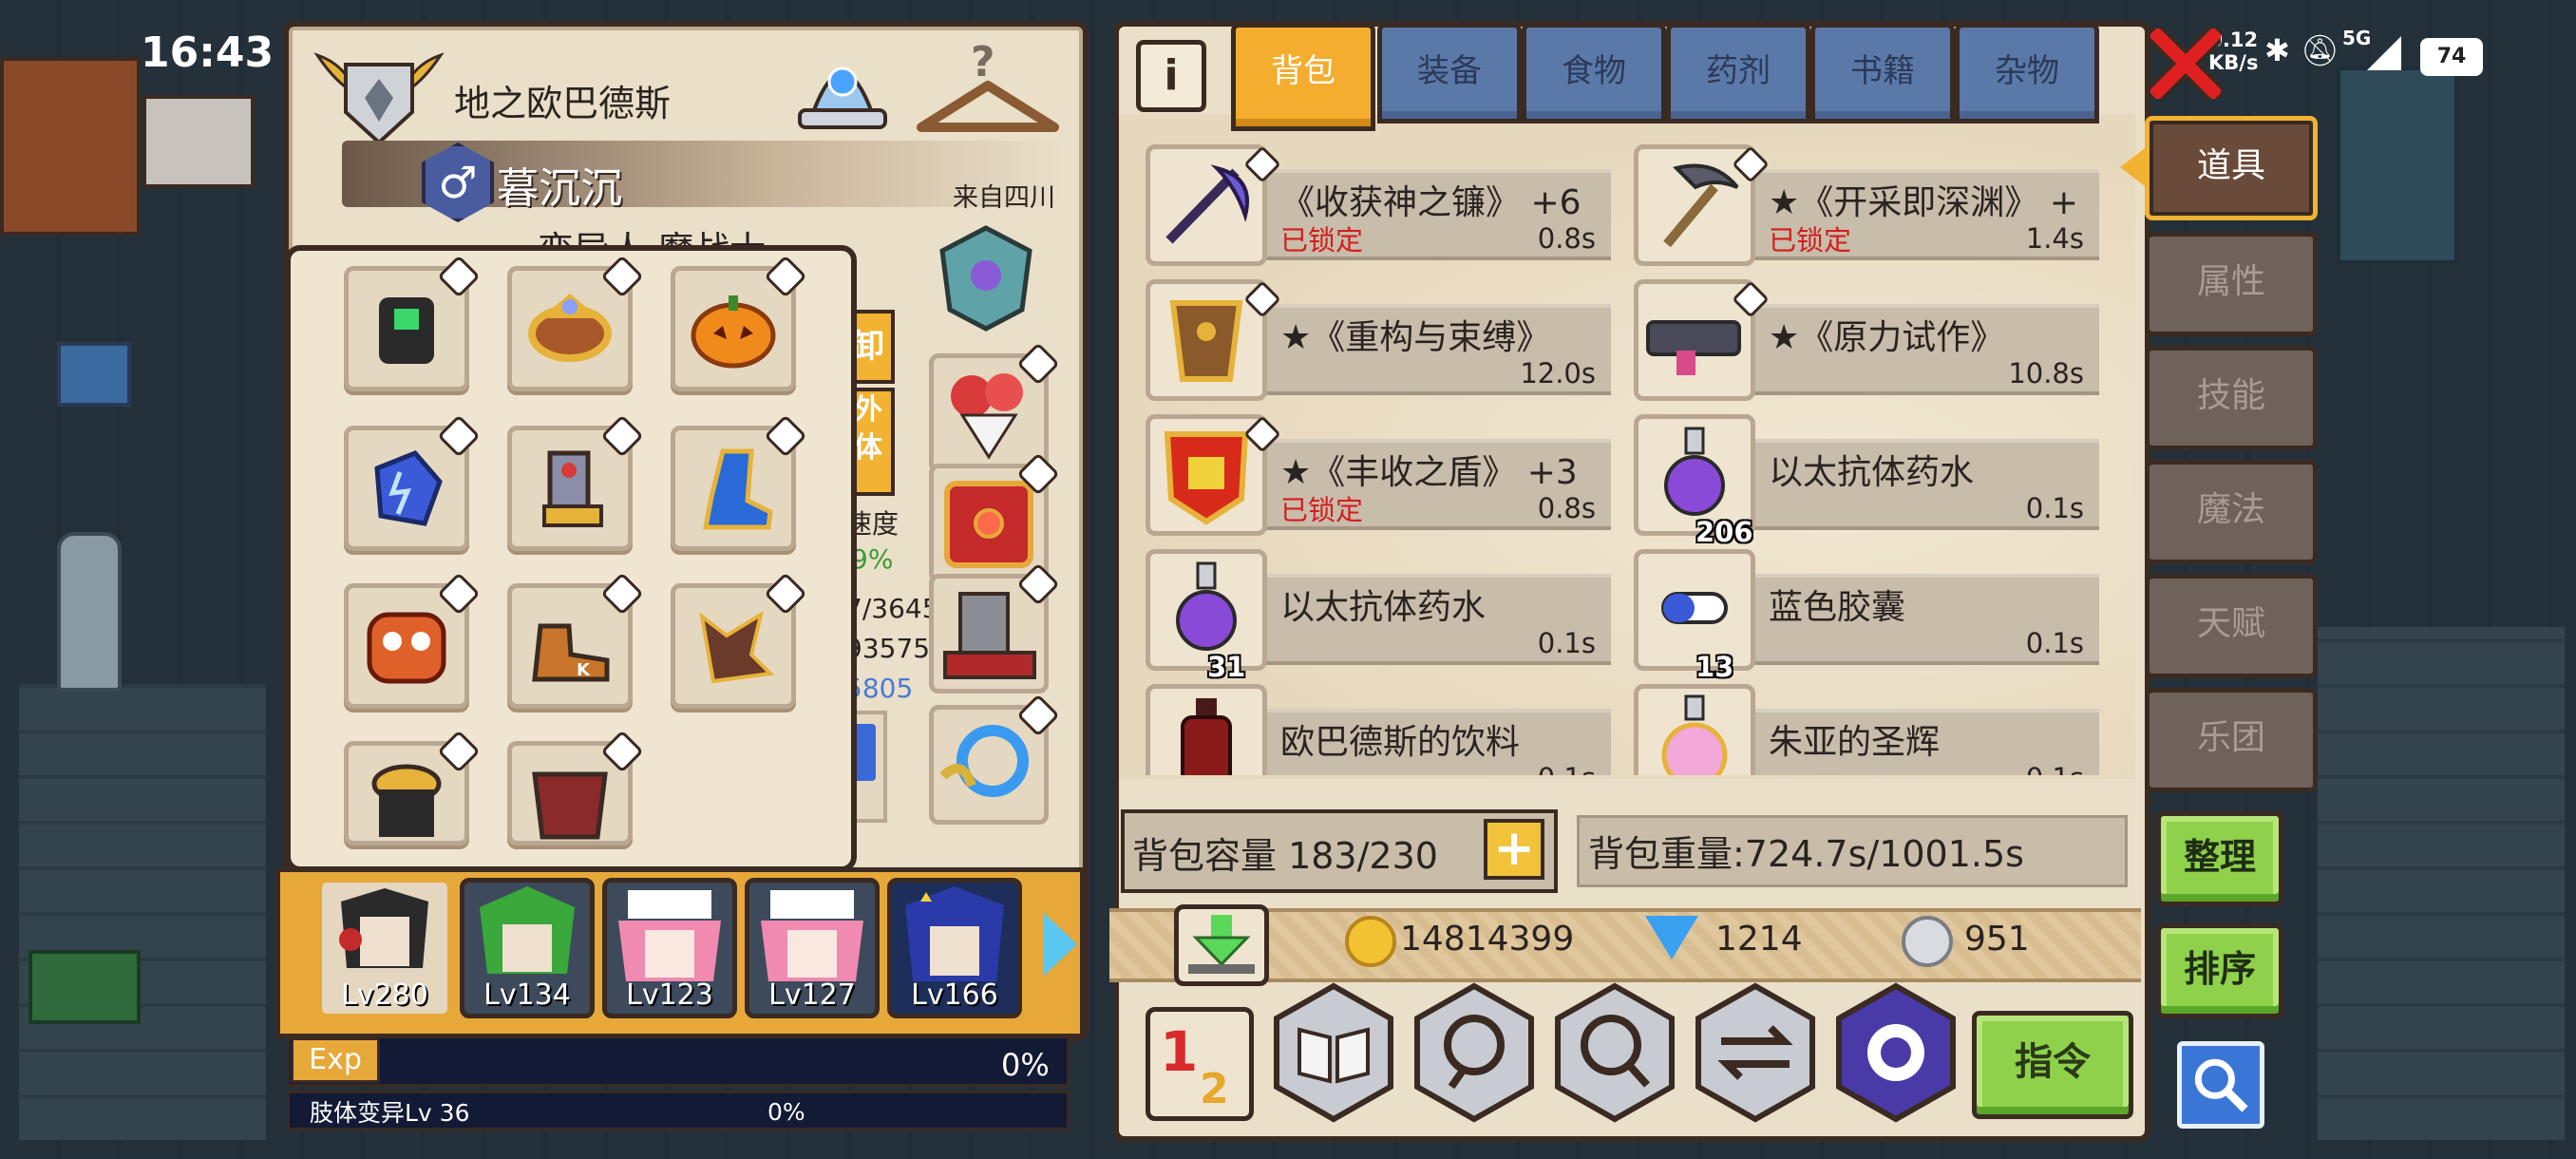 The image size is (2576, 1159). I want to click on pink-potion-icon, so click(1694, 734).